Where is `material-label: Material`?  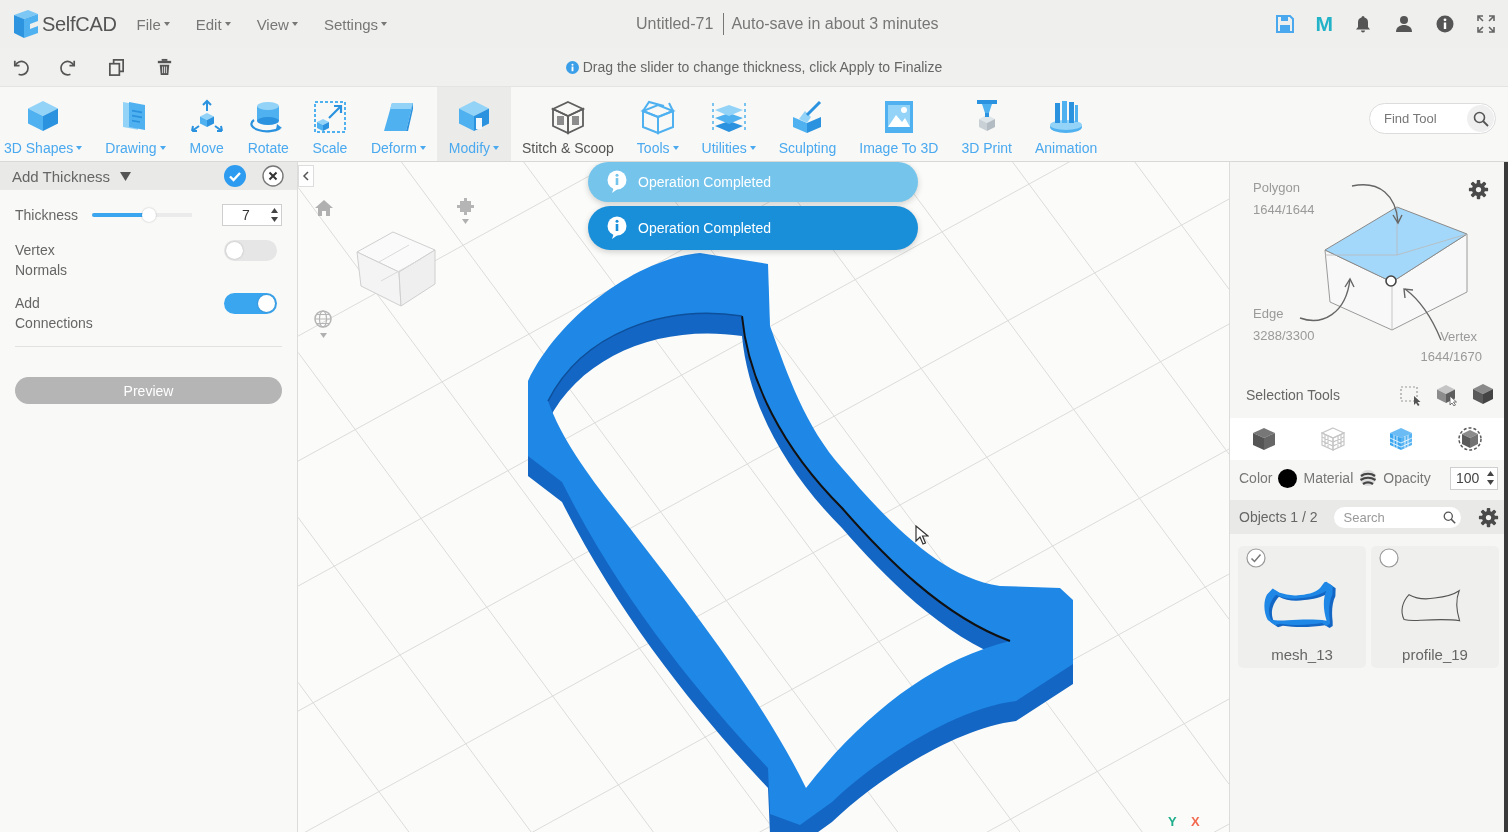
material-label: Material is located at coordinates (1328, 478).